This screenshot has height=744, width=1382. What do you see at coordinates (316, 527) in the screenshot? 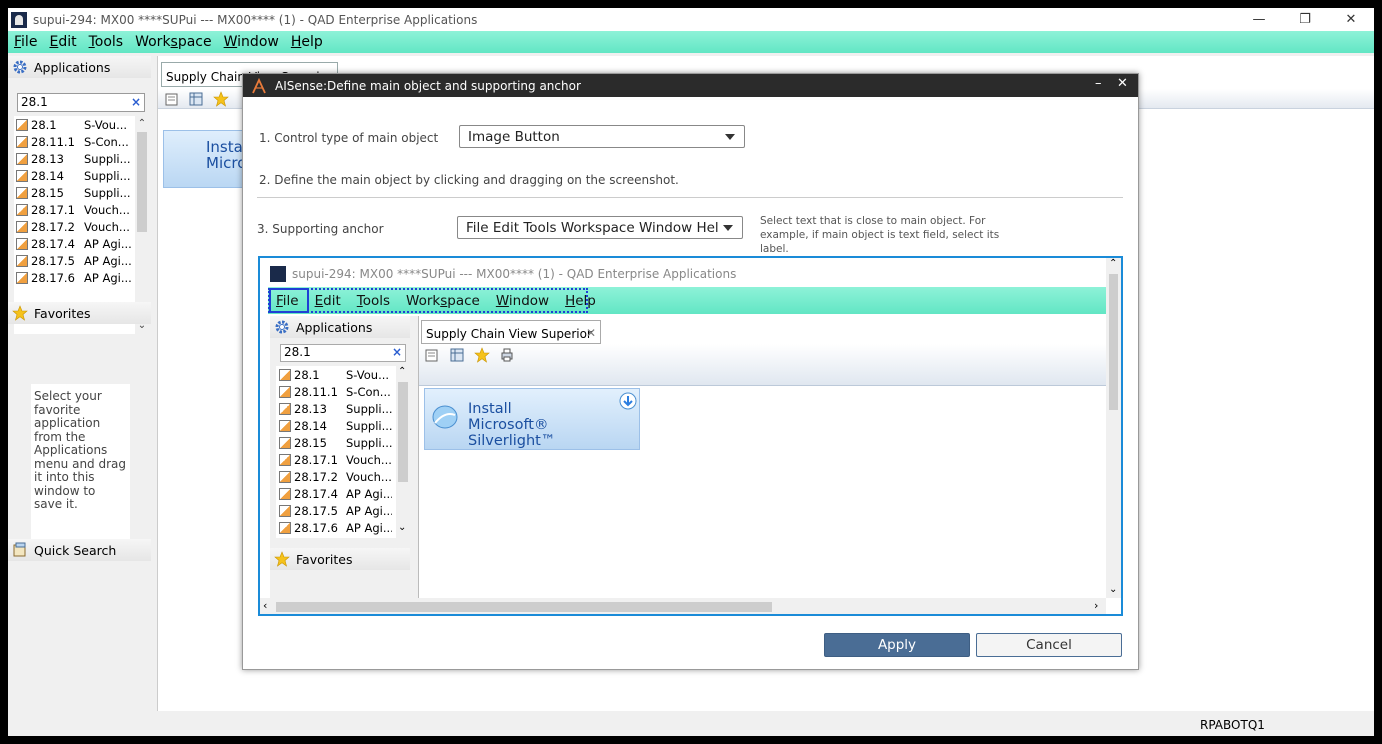
I see `app-code: 28.17.6` at bounding box center [316, 527].